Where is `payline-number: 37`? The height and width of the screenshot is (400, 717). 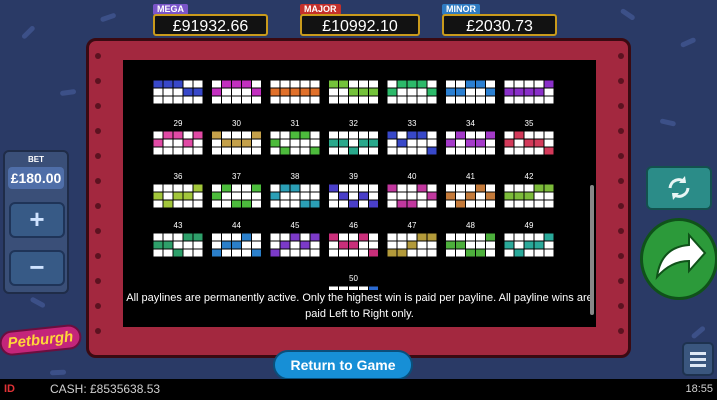
payline-number: 37 is located at coordinates (236, 176).